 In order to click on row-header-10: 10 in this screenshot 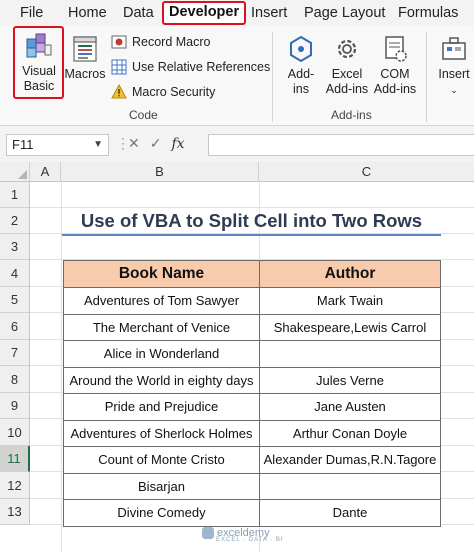, I will do `click(15, 432)`.